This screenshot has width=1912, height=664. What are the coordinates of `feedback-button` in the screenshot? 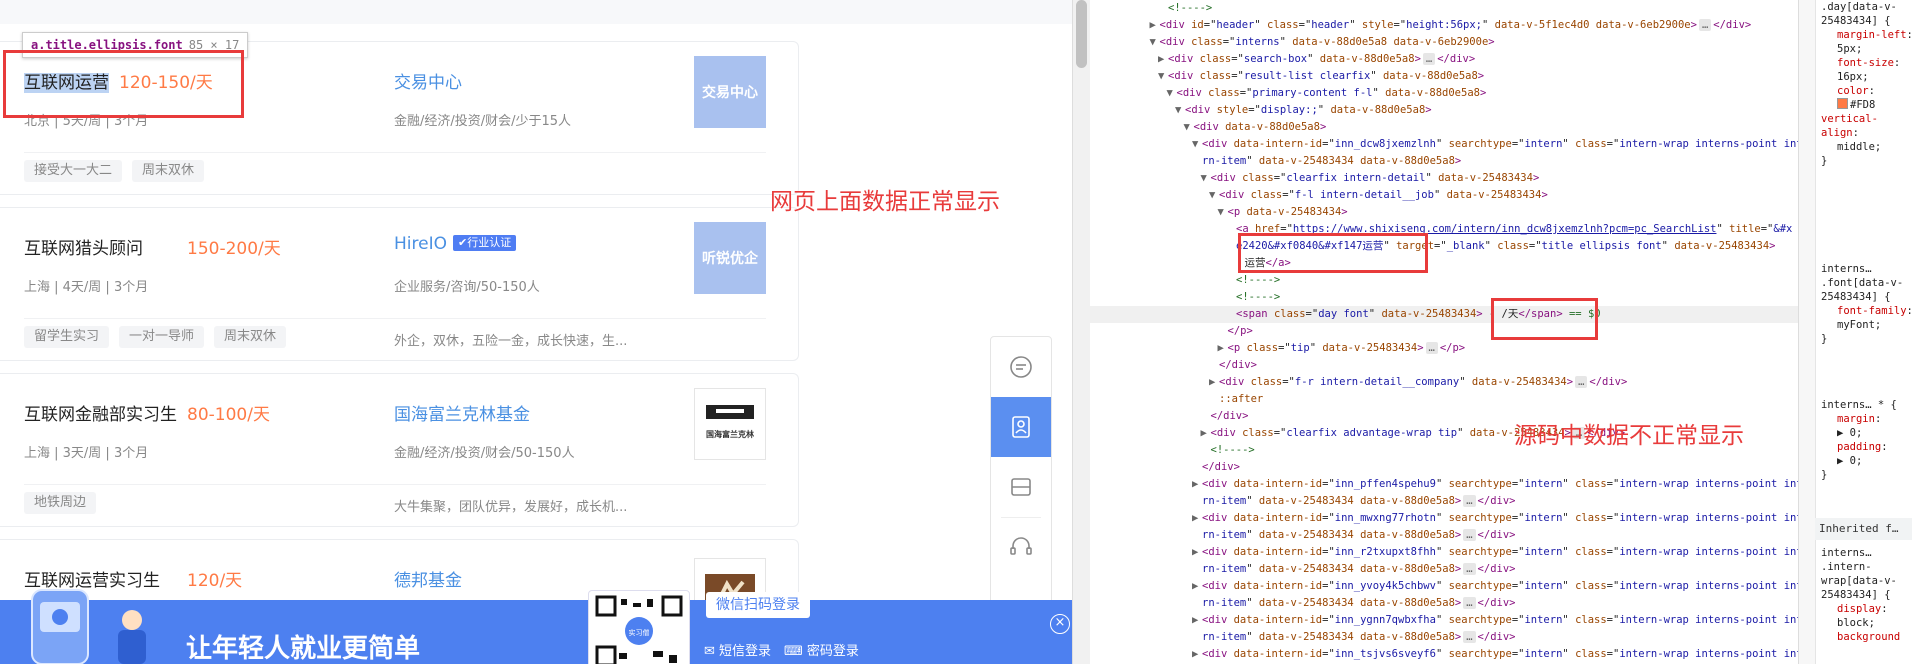 It's located at (1021, 367).